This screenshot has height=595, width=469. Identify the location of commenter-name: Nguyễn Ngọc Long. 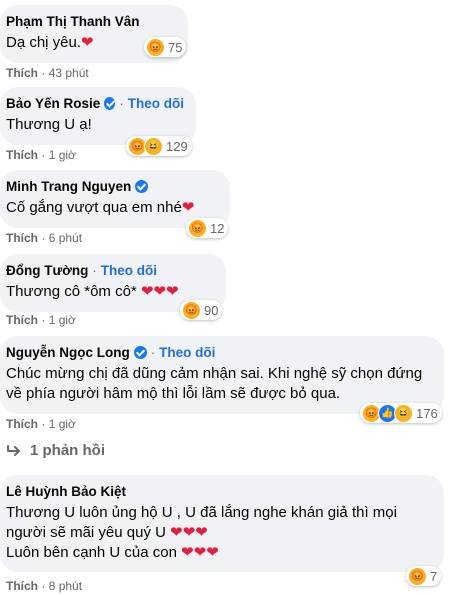
(68, 352).